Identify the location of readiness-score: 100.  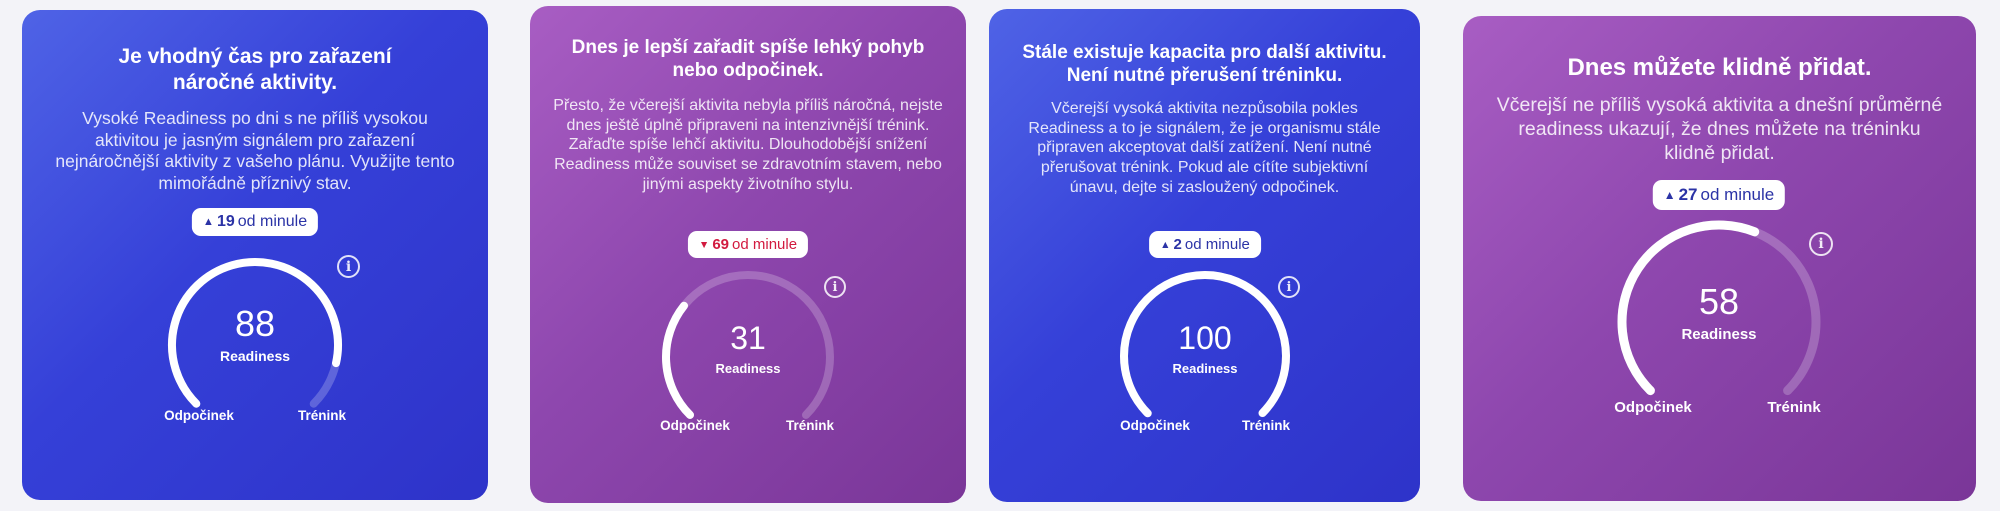
(1205, 338).